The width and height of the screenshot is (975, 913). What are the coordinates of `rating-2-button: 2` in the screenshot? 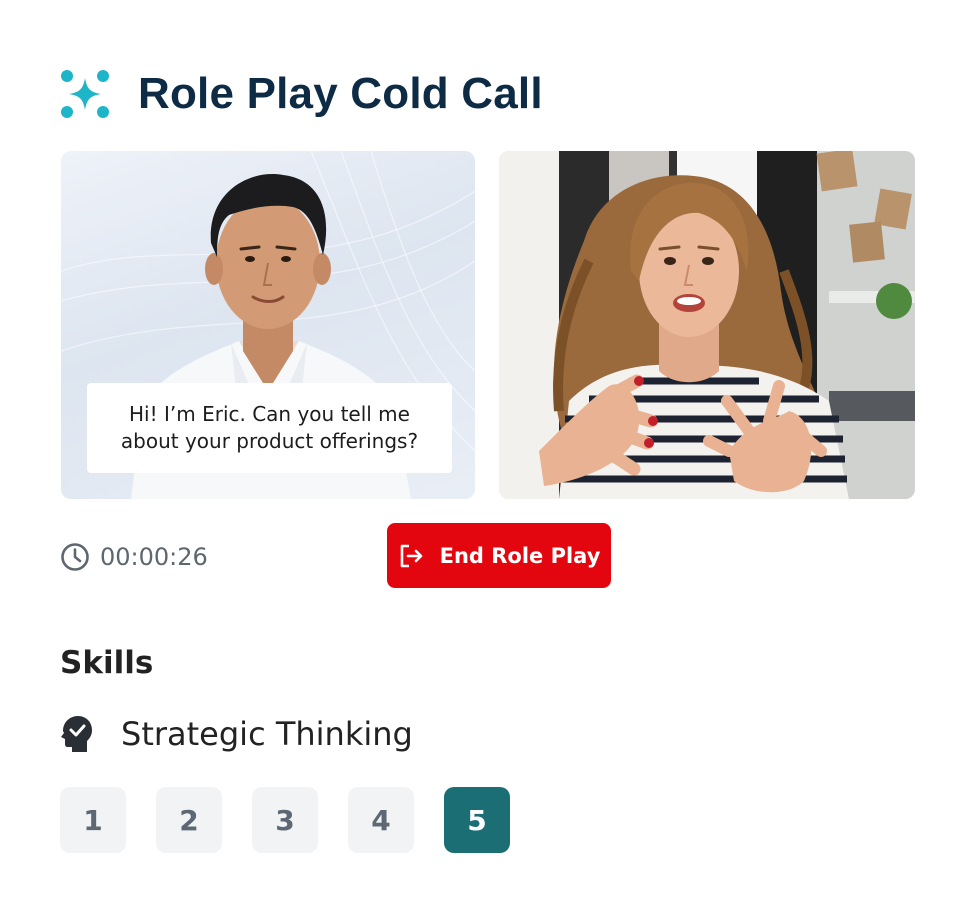 It's located at (189, 820).